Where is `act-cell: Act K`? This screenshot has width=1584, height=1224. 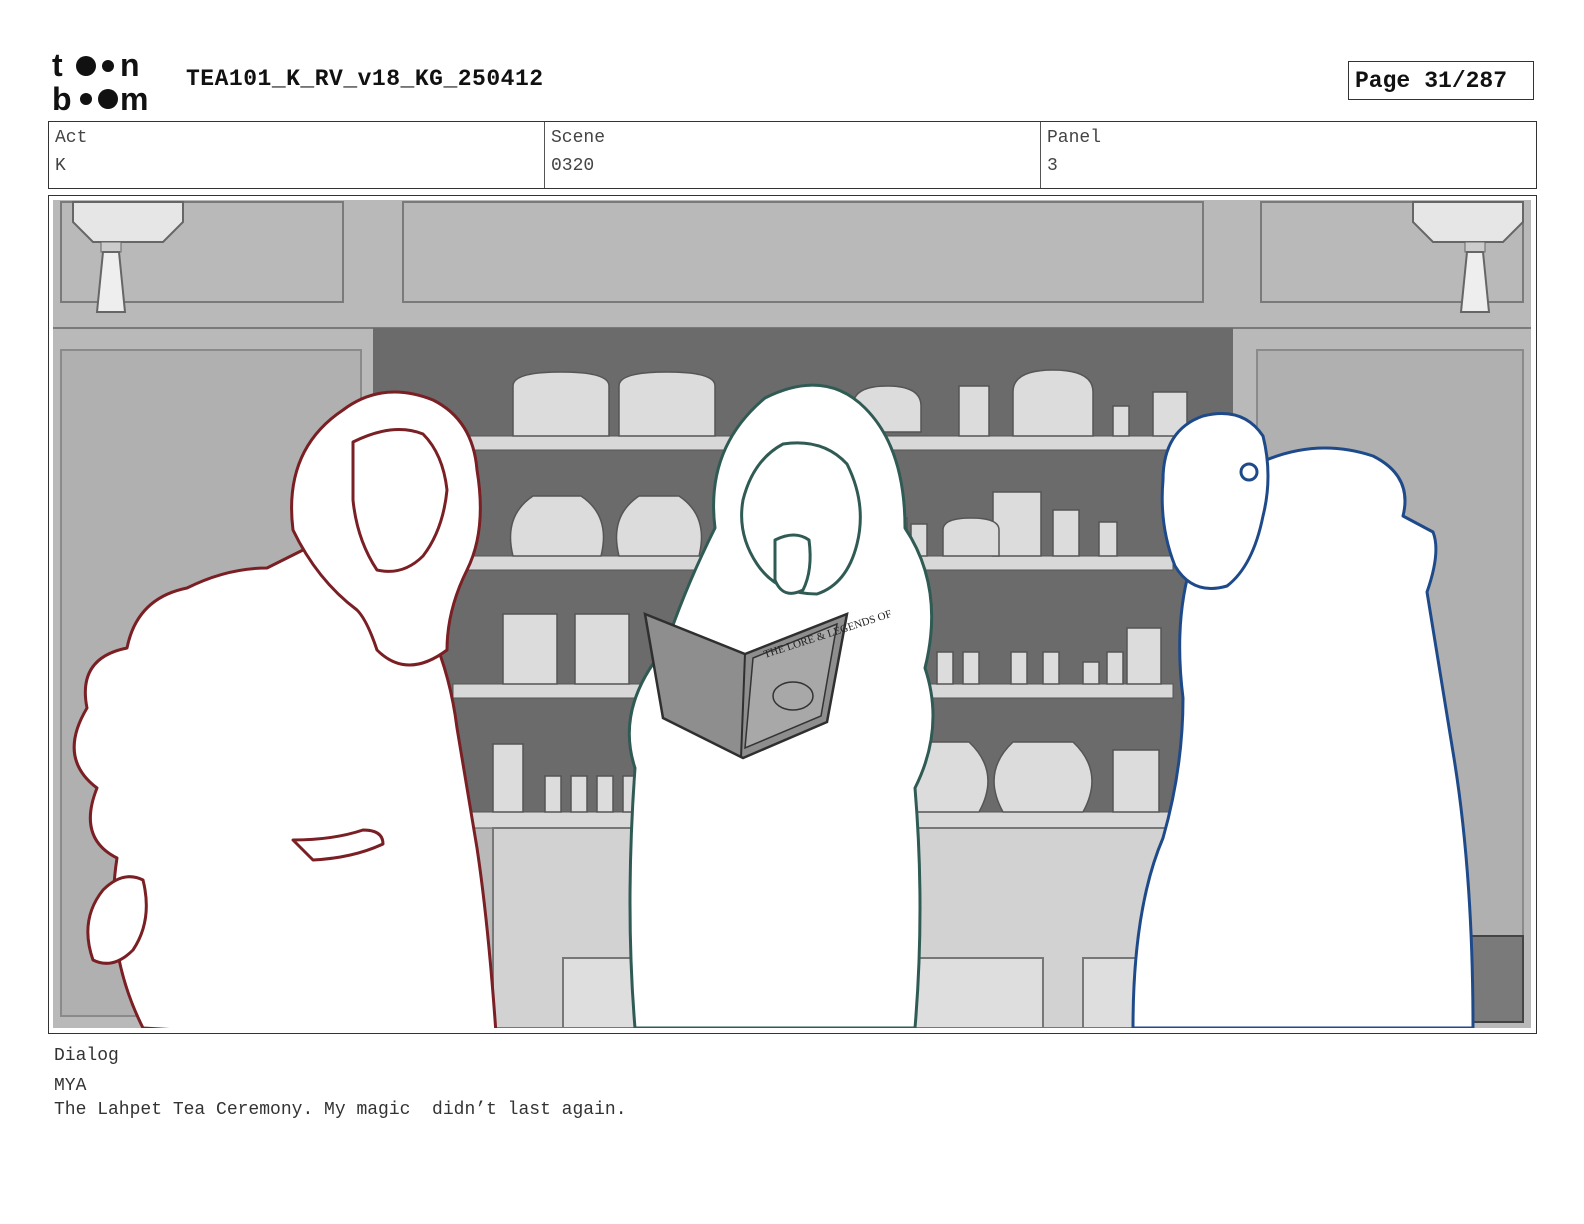
act-cell: Act K is located at coordinates (297, 155).